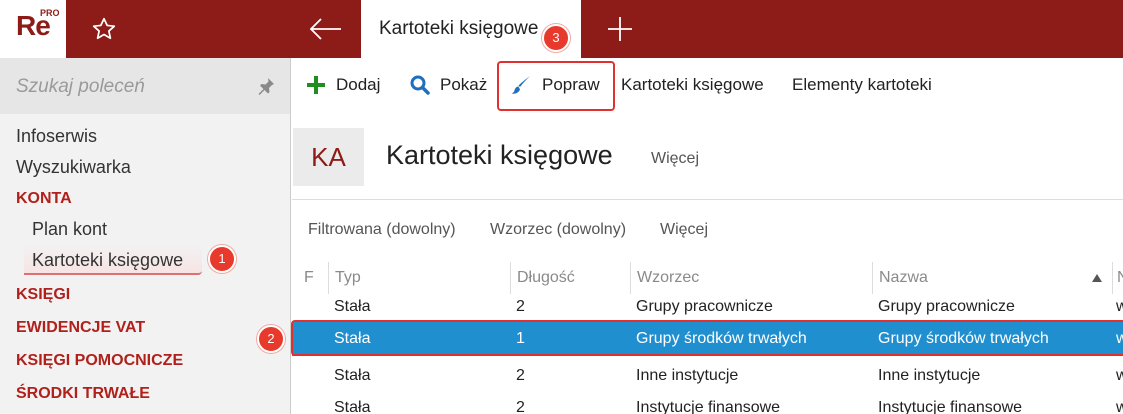 This screenshot has height=414, width=1123. What do you see at coordinates (707, 338) in the screenshot?
I see `selected-row-highlight` at bounding box center [707, 338].